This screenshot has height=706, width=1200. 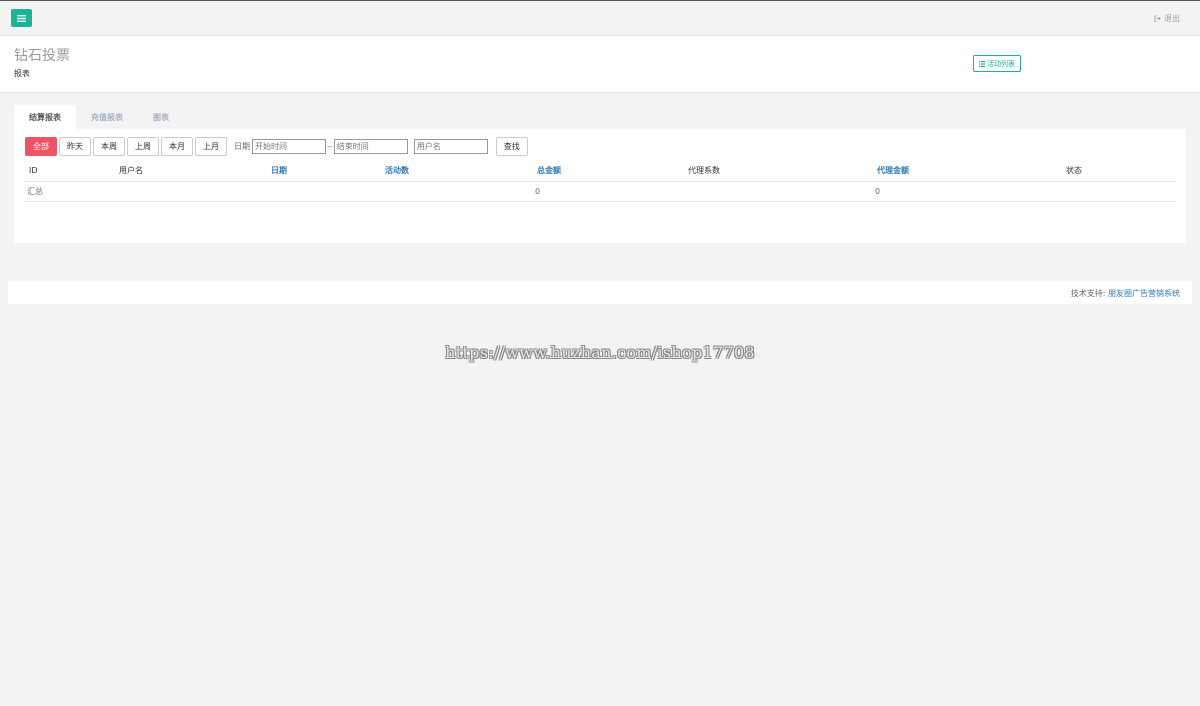 I want to click on settlement-table: ID 用户名 日期 活动数 总金额 代理系数 代理金额 状态 汇总 0 0, so click(x=600, y=181).